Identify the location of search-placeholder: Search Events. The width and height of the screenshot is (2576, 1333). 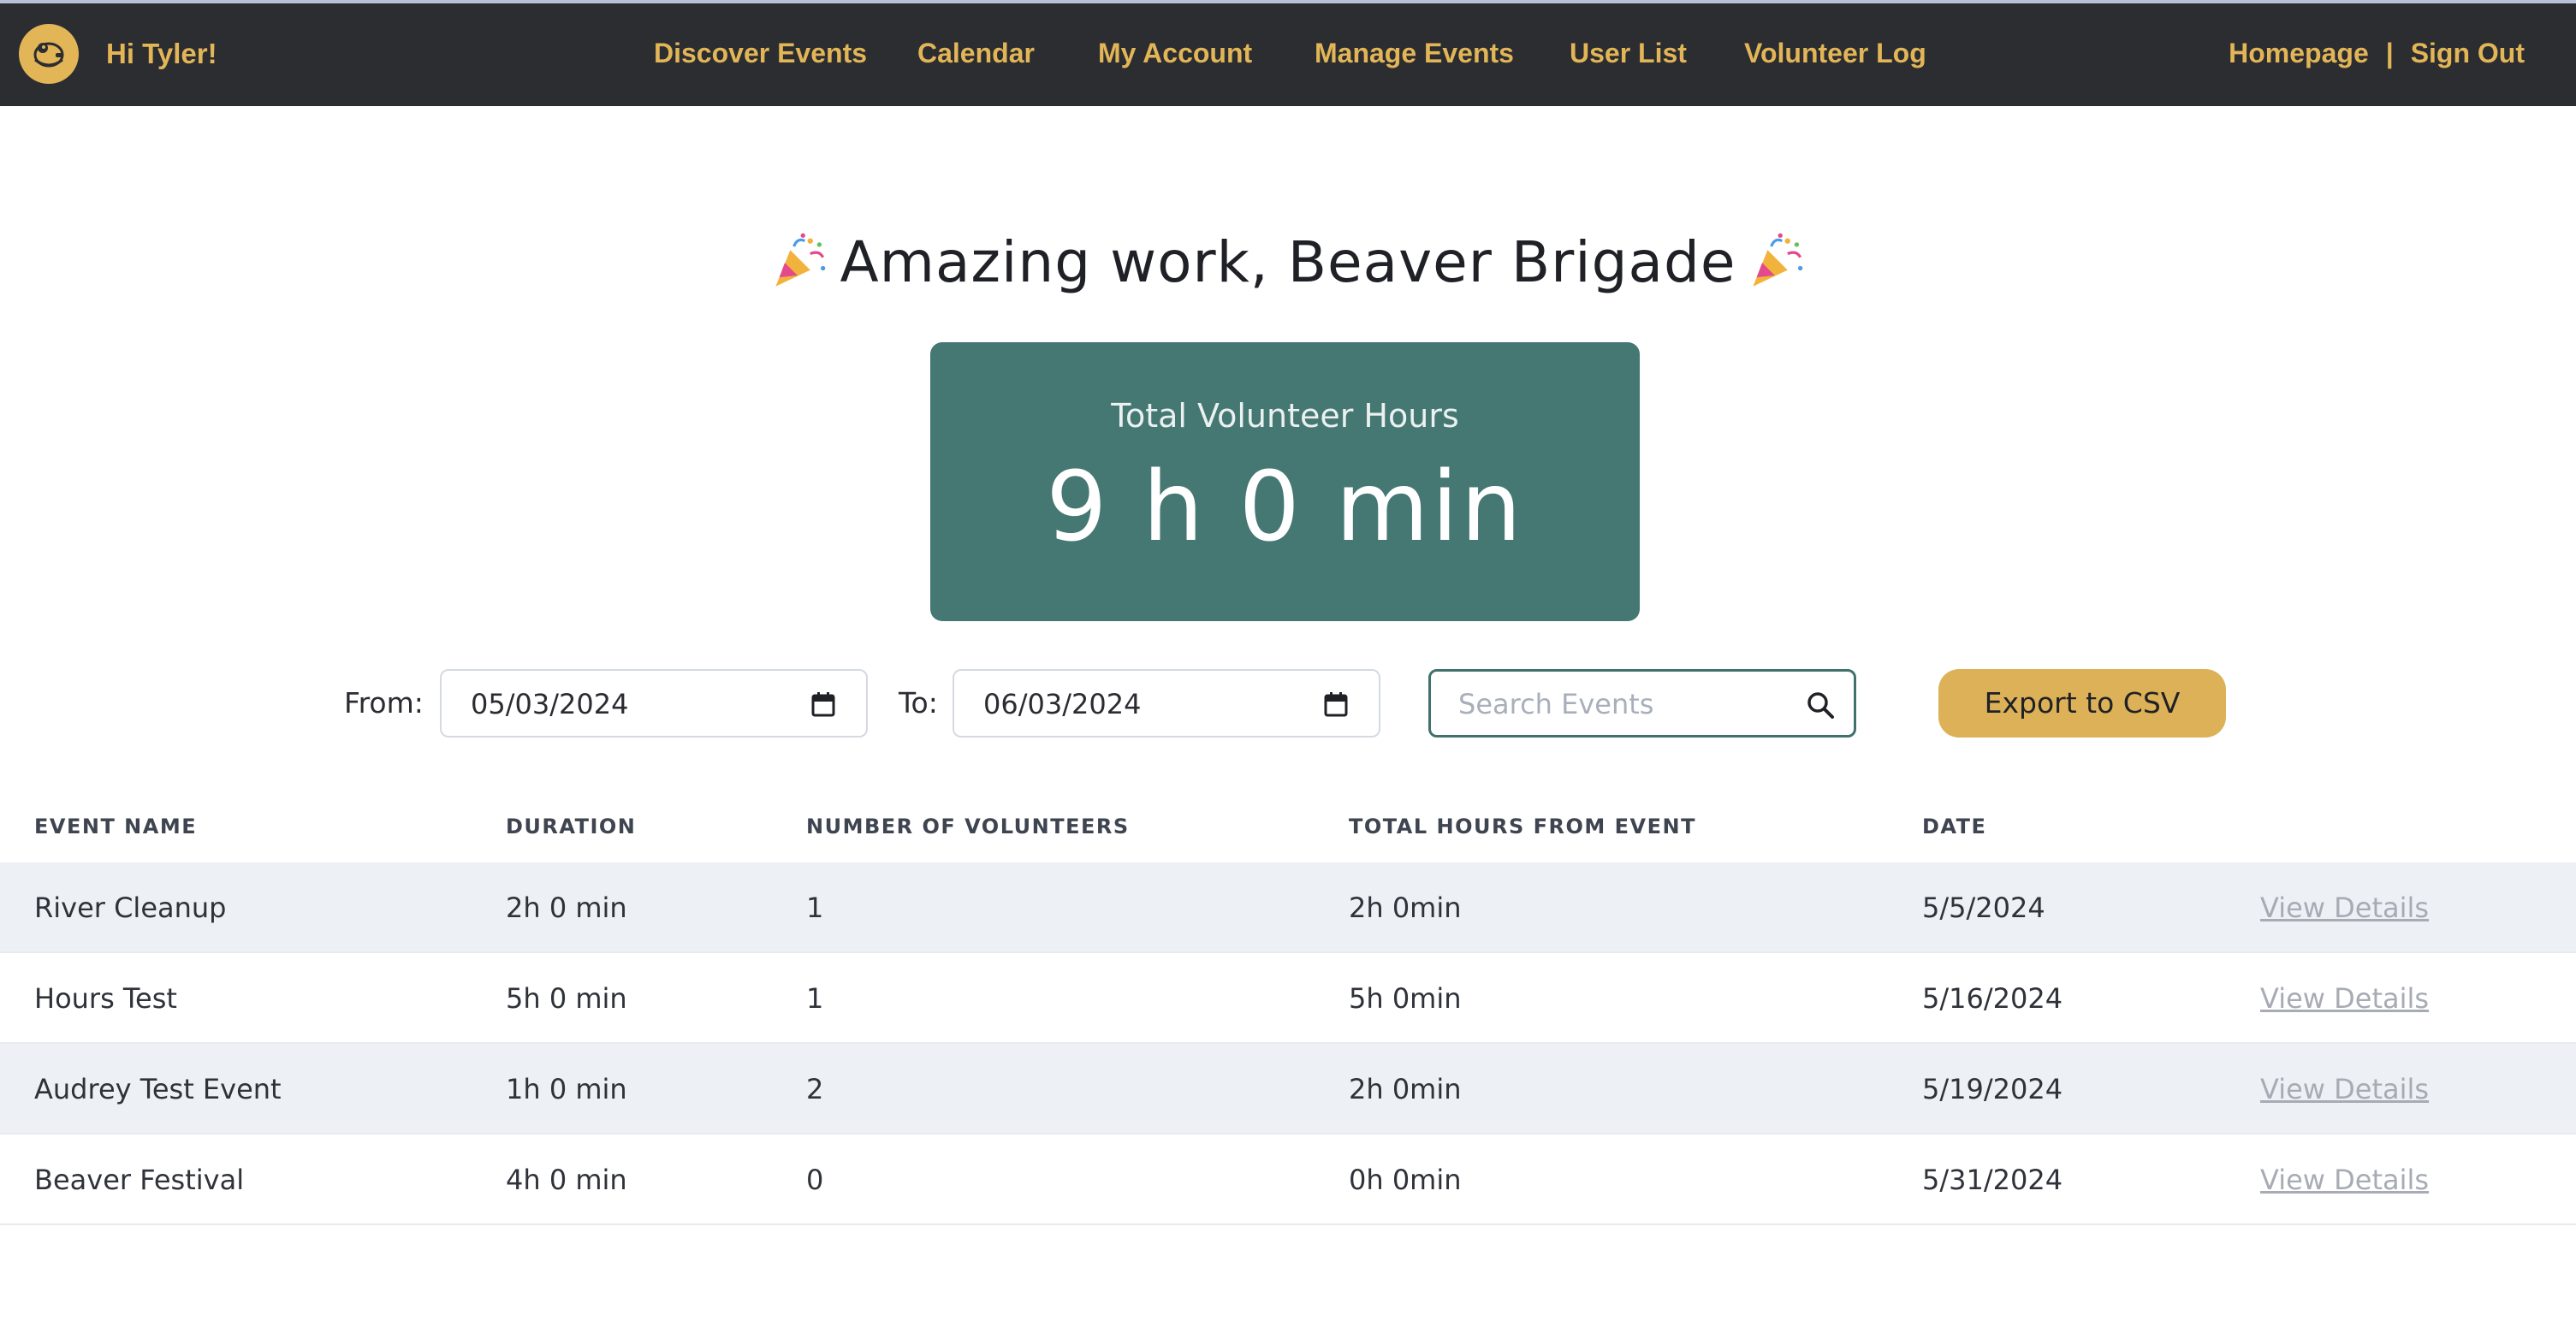
(1556, 704).